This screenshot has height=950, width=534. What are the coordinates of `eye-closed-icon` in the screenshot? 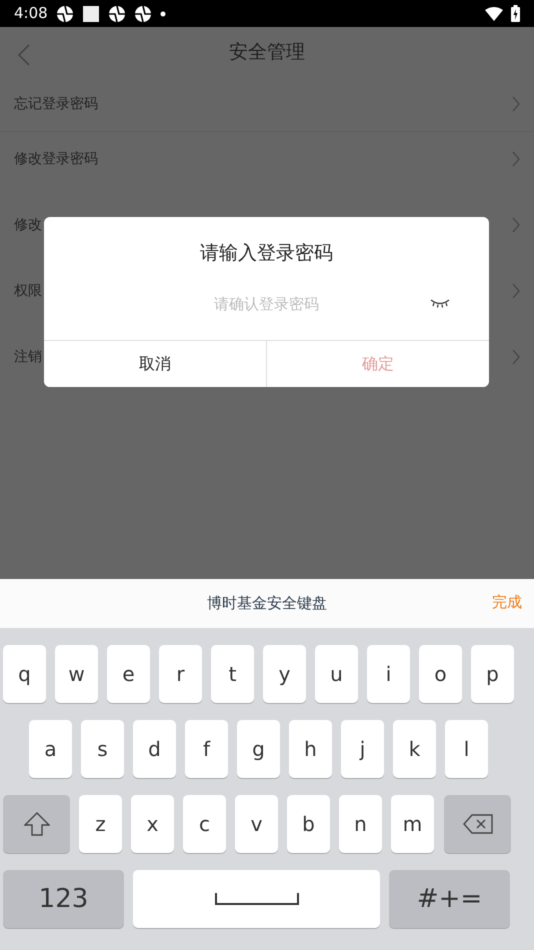 It's located at (440, 303).